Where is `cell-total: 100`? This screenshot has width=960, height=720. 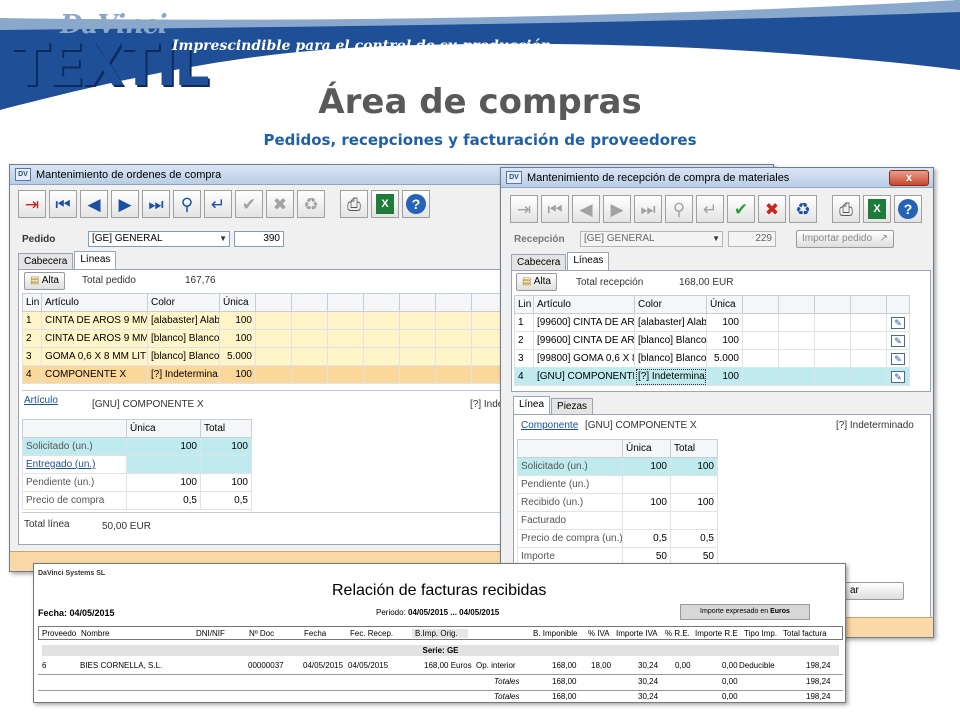 cell-total: 100 is located at coordinates (226, 482).